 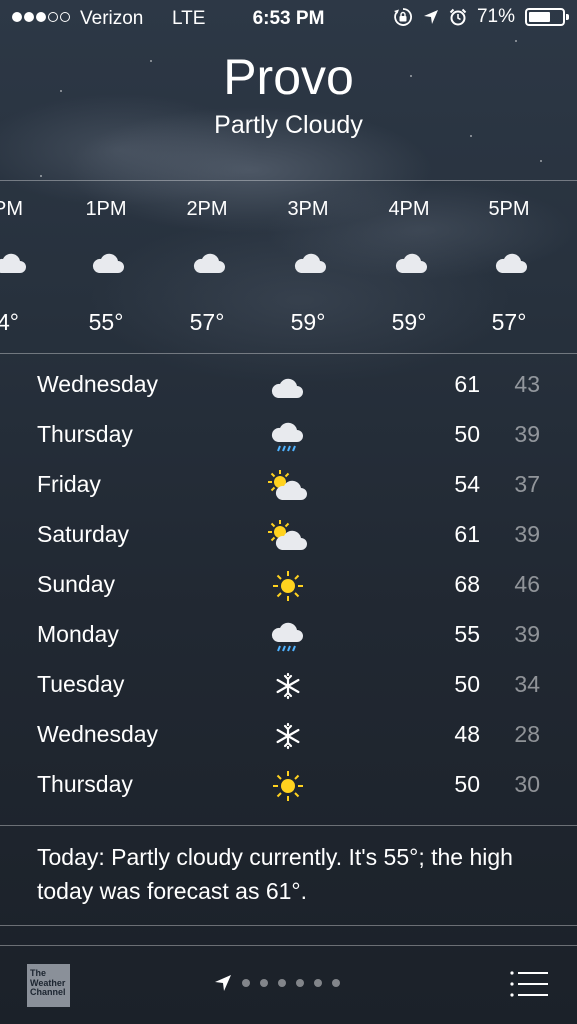 What do you see at coordinates (529, 984) in the screenshot?
I see `city-list-icon` at bounding box center [529, 984].